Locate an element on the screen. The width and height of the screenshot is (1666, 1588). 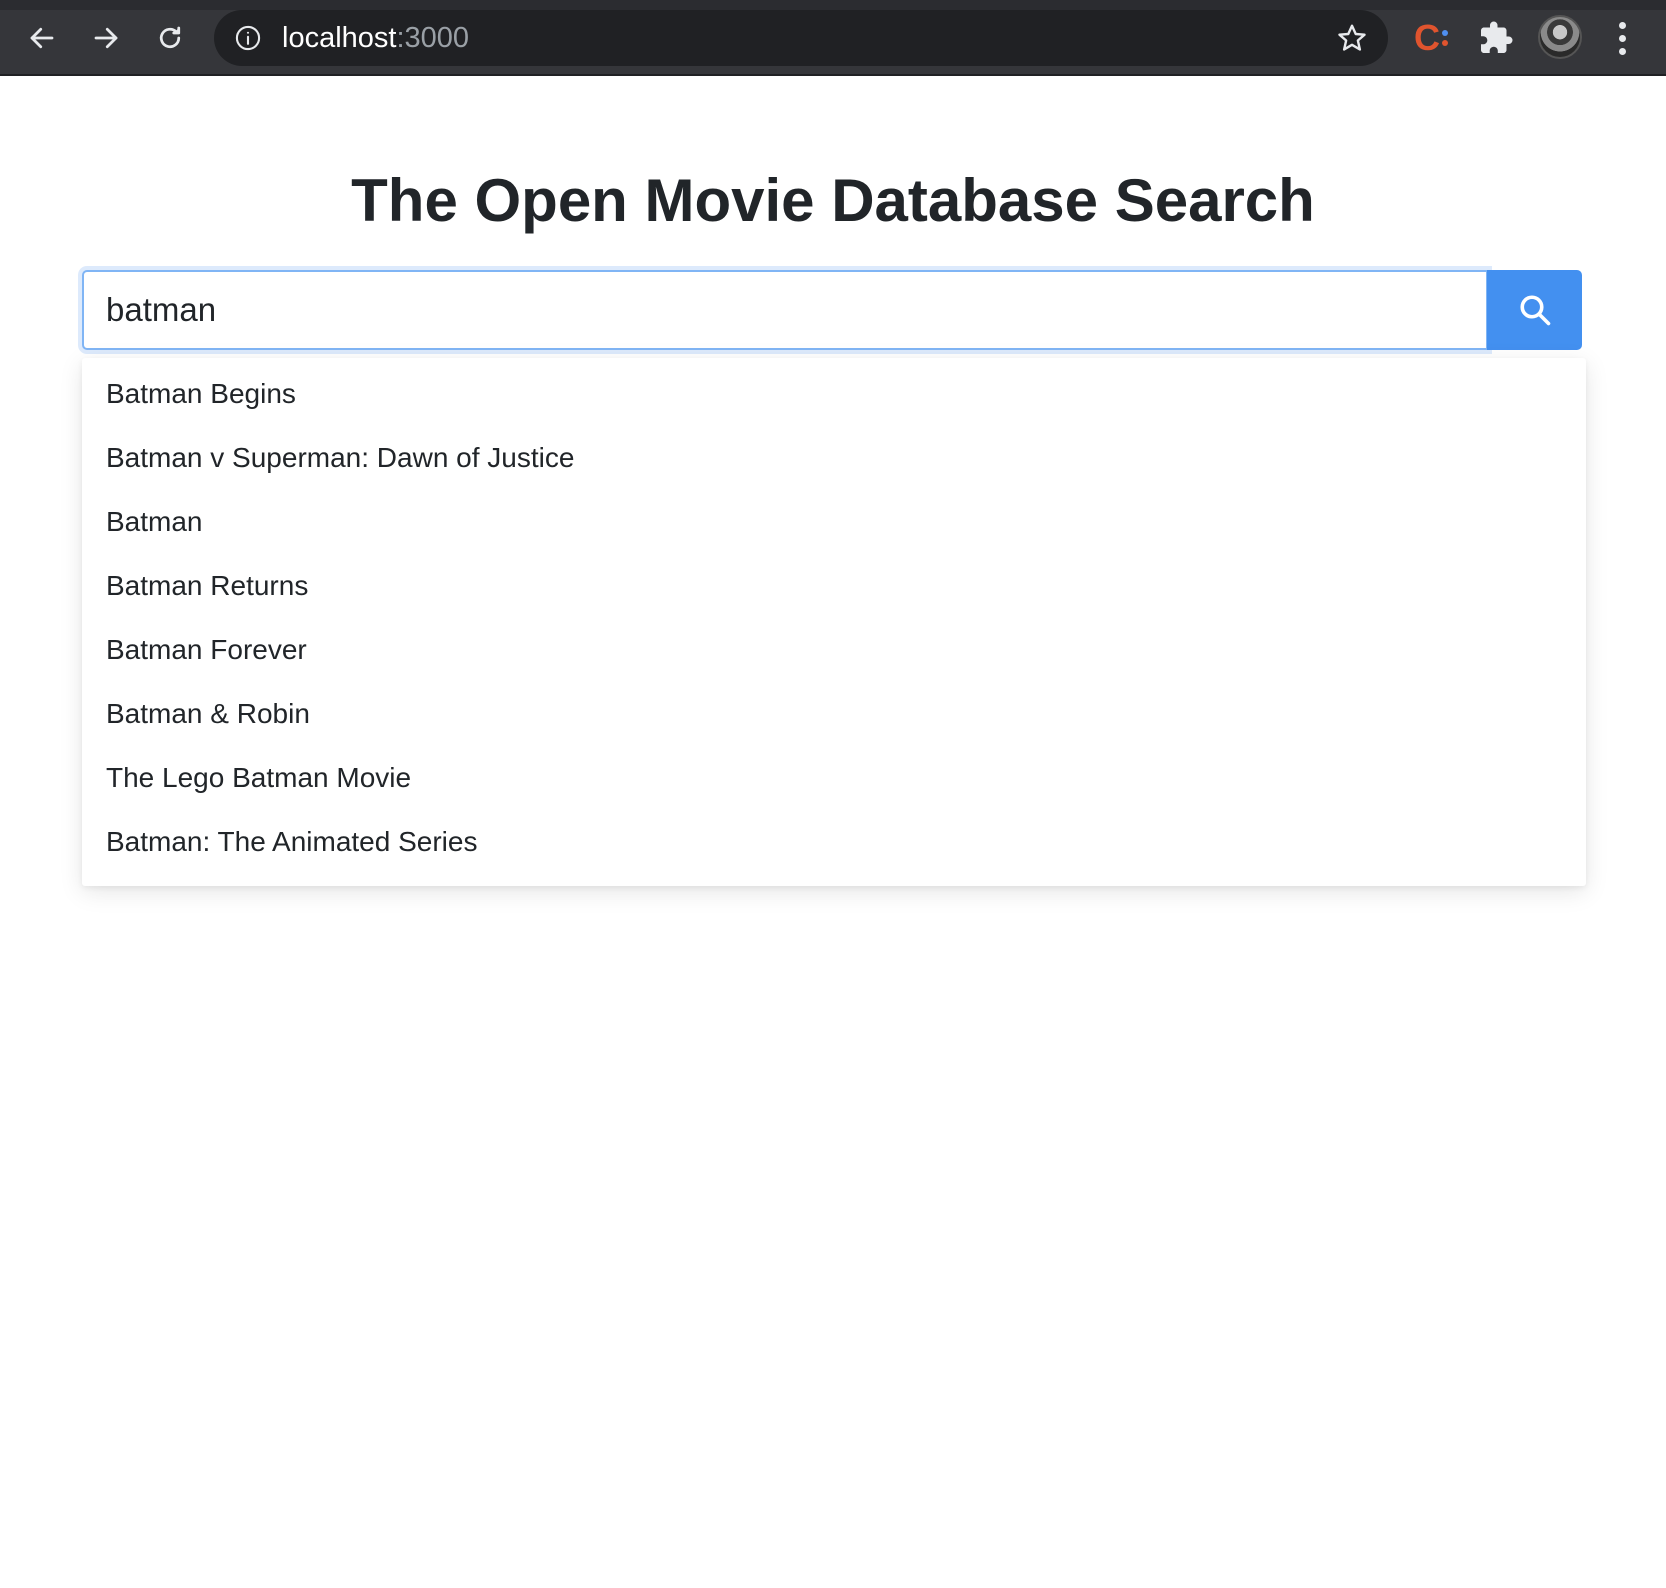
search-button is located at coordinates (1534, 310).